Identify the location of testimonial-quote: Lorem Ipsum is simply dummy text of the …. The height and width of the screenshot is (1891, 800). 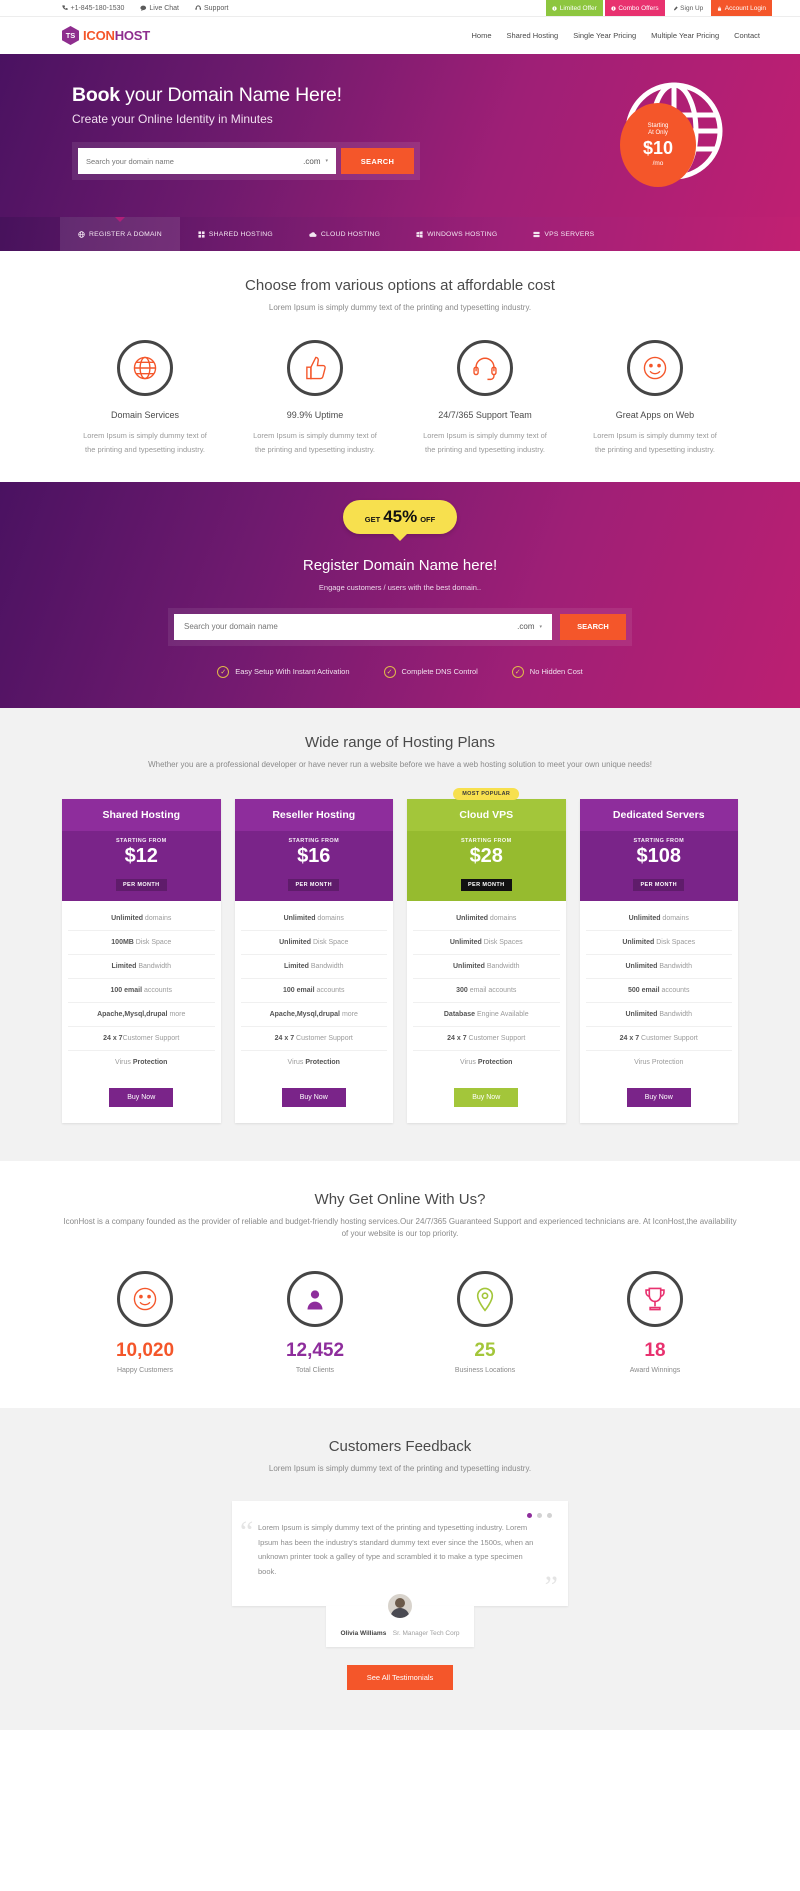
(396, 1550).